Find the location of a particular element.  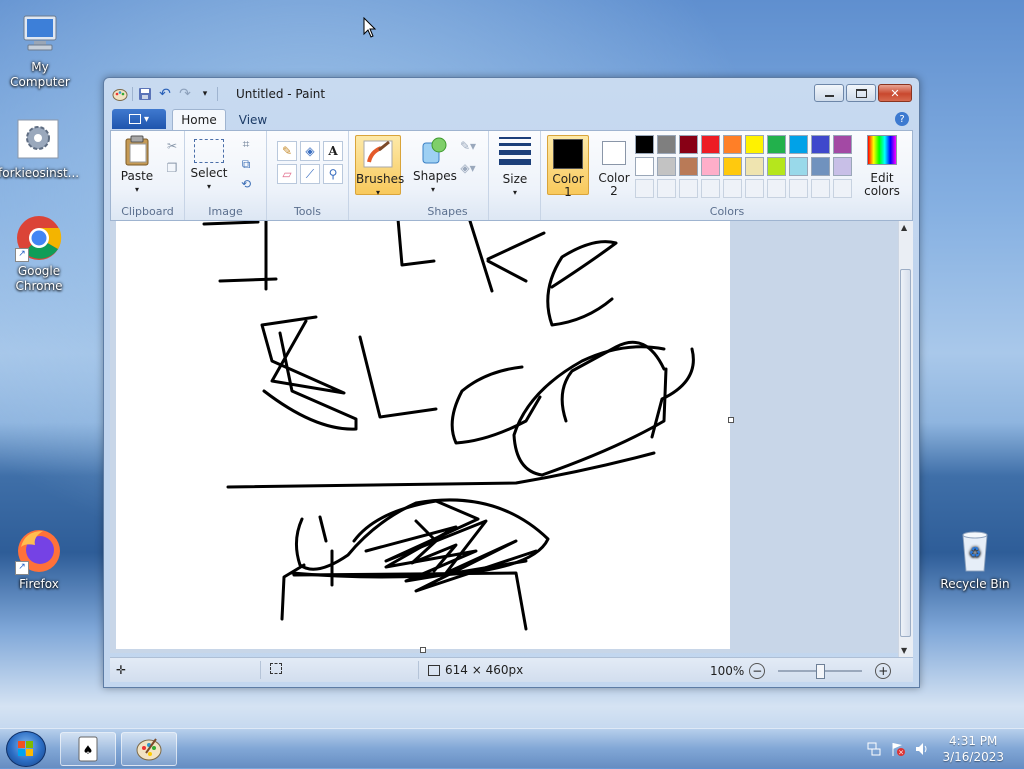

cut-icon: ✂ is located at coordinates (172, 146).